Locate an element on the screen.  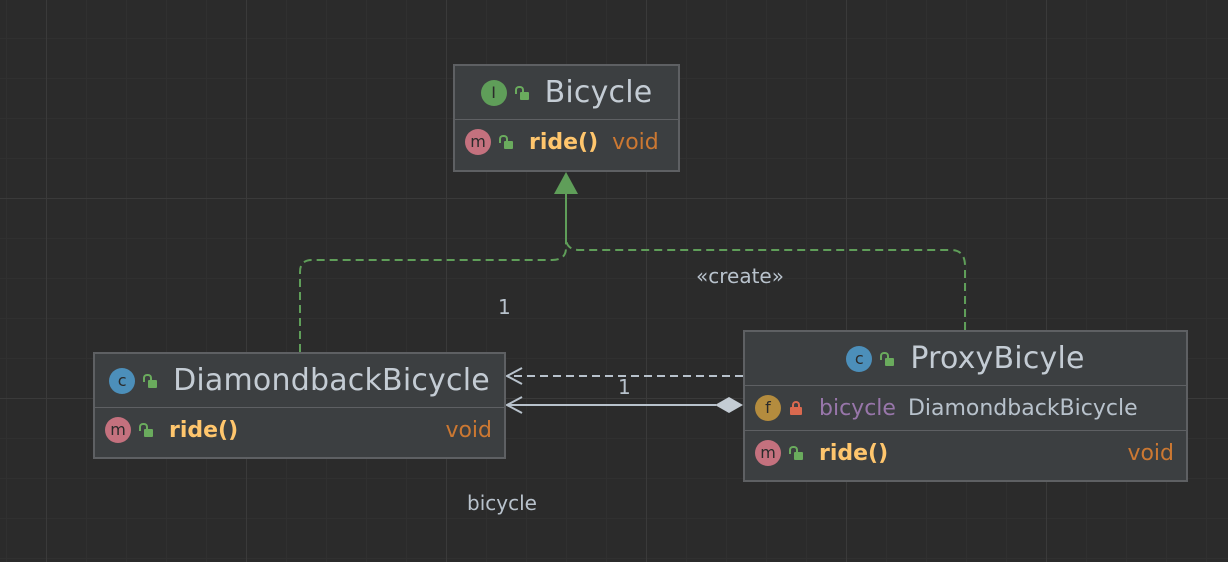
proxy-fields: f bicycle DiamondbackBicycle is located at coordinates (965, 408).